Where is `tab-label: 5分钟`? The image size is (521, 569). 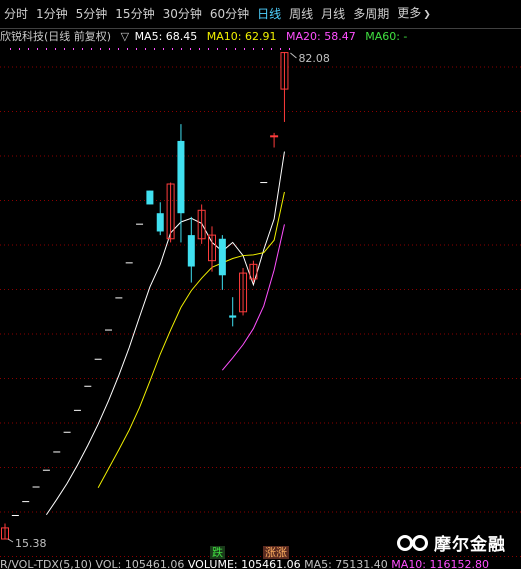
tab-label: 5分钟 is located at coordinates (91, 14).